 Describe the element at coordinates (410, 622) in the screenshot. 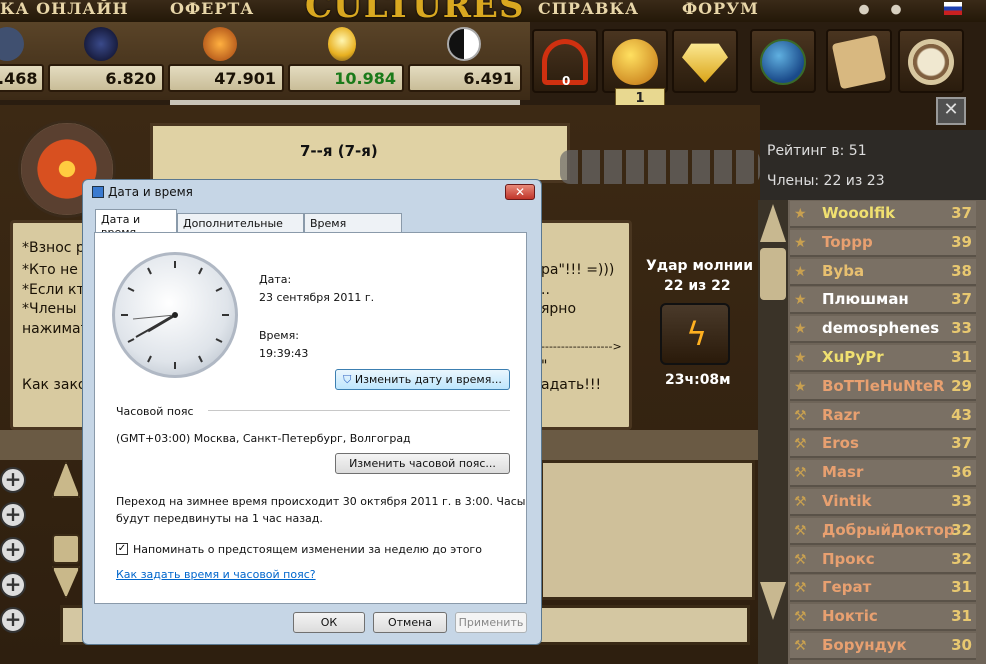

I see `cancel-button: Отмена` at that location.